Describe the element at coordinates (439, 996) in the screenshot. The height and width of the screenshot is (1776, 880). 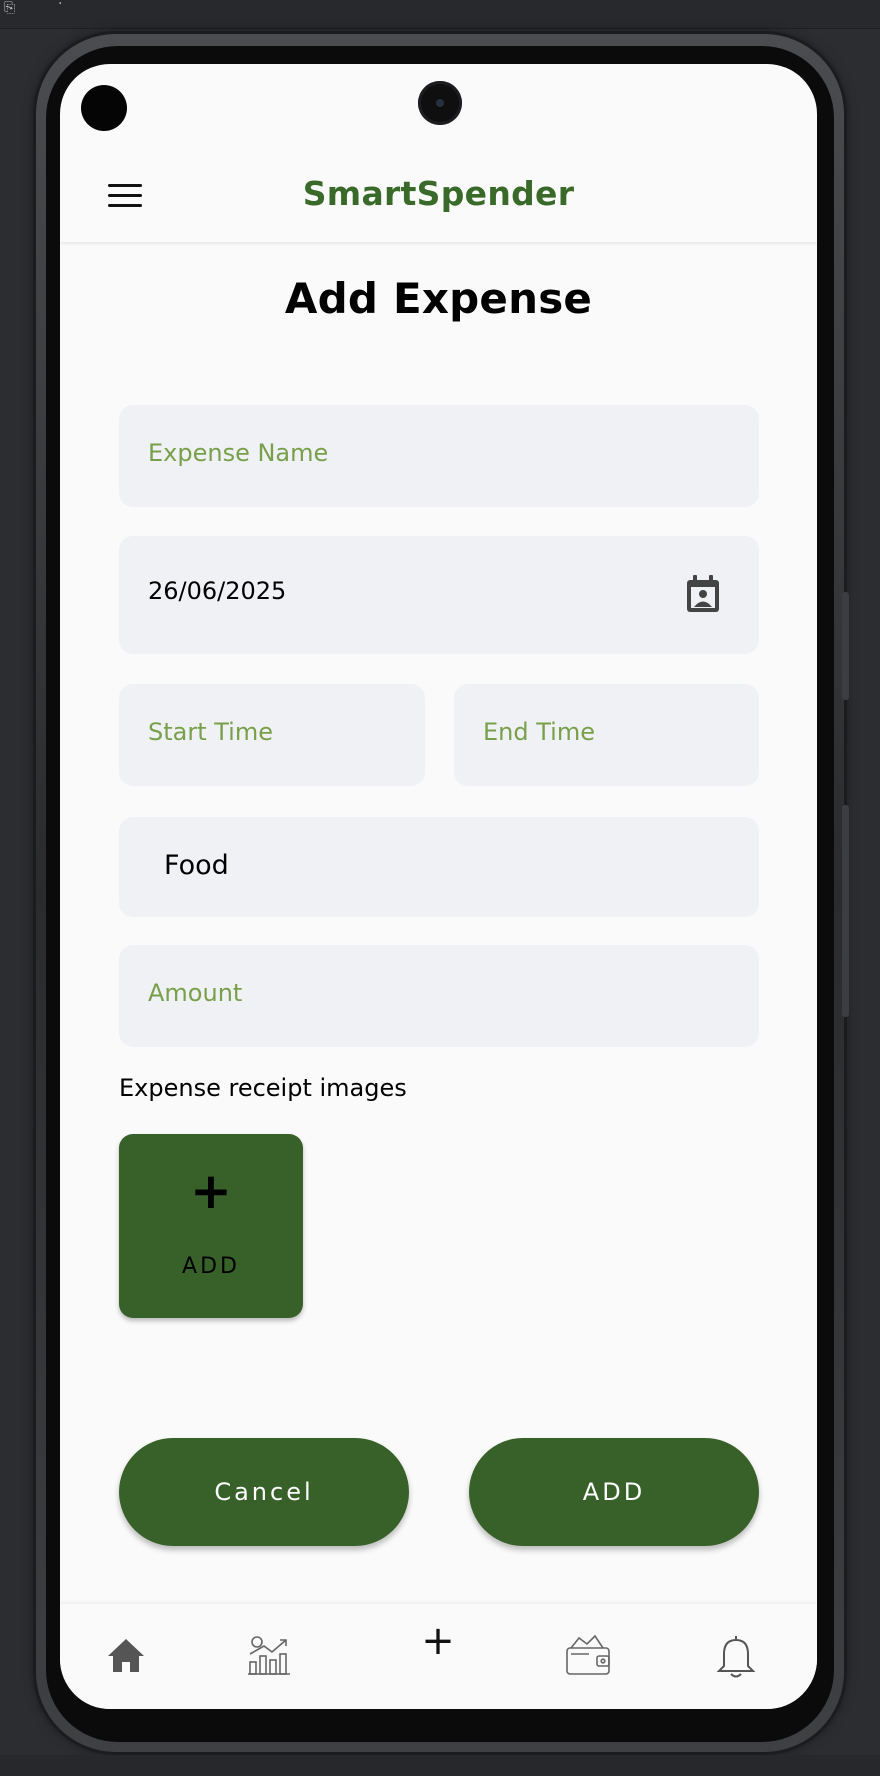
I see `amount-field: Amount` at that location.